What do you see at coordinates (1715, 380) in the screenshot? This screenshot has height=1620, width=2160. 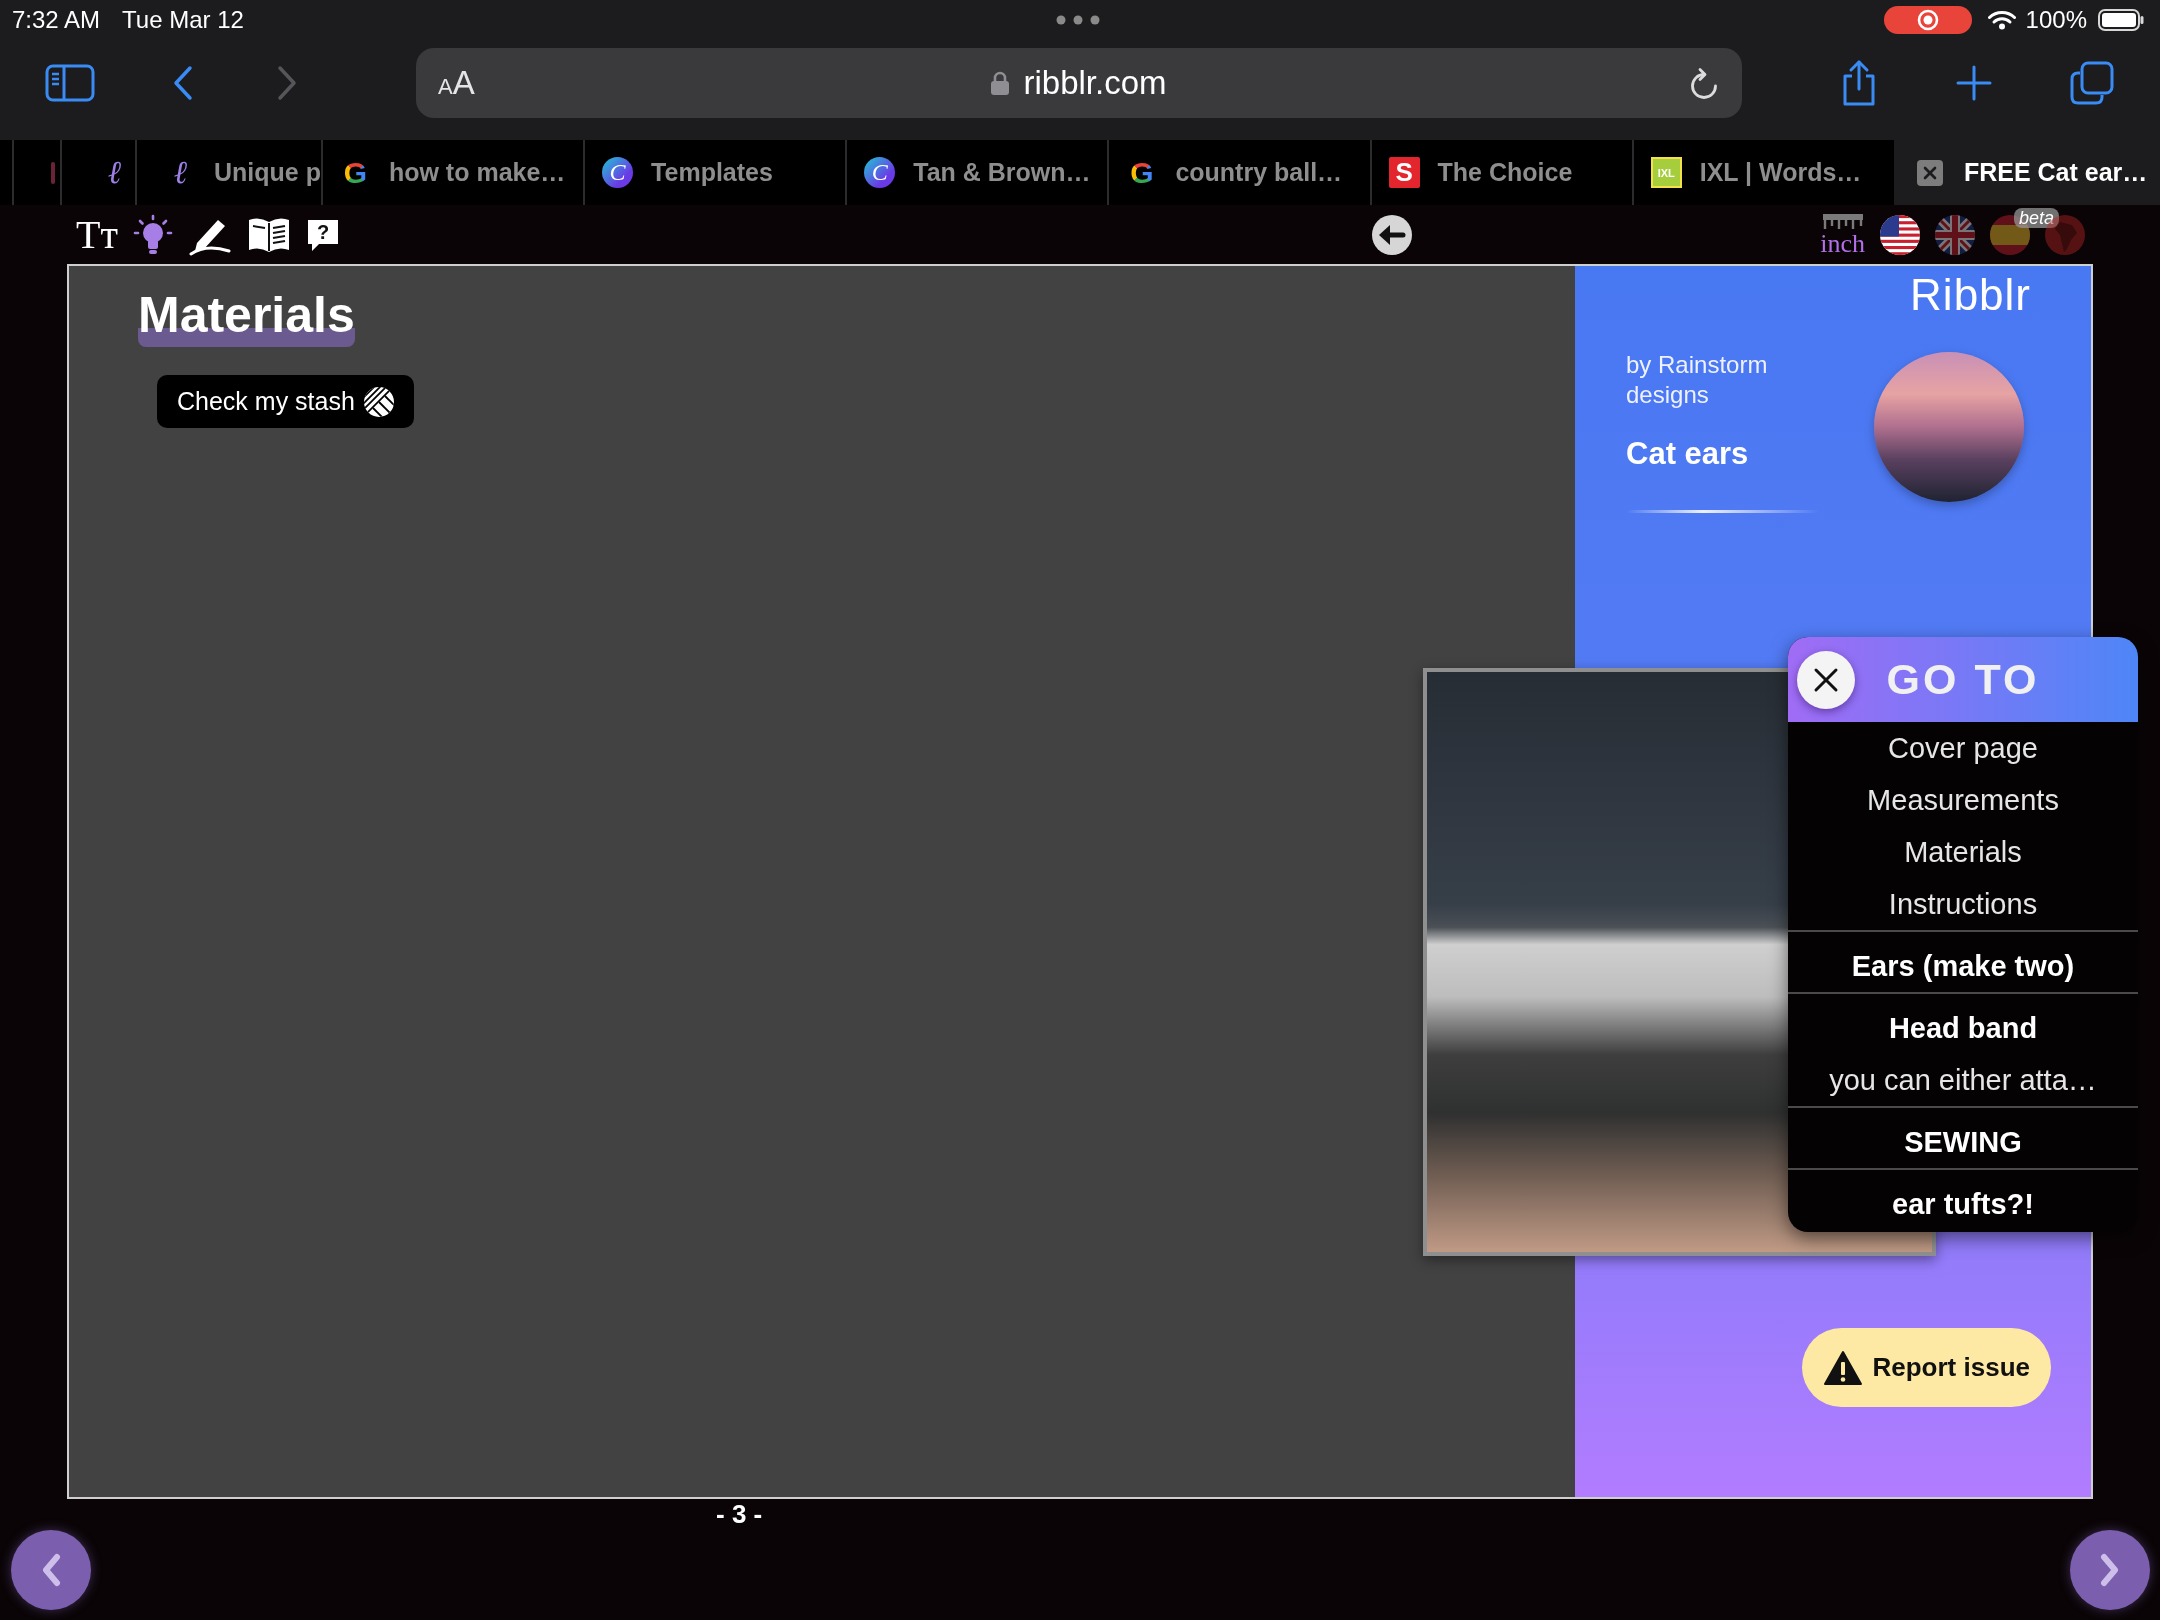 I see `designer-byline: by Rainstorm designs` at bounding box center [1715, 380].